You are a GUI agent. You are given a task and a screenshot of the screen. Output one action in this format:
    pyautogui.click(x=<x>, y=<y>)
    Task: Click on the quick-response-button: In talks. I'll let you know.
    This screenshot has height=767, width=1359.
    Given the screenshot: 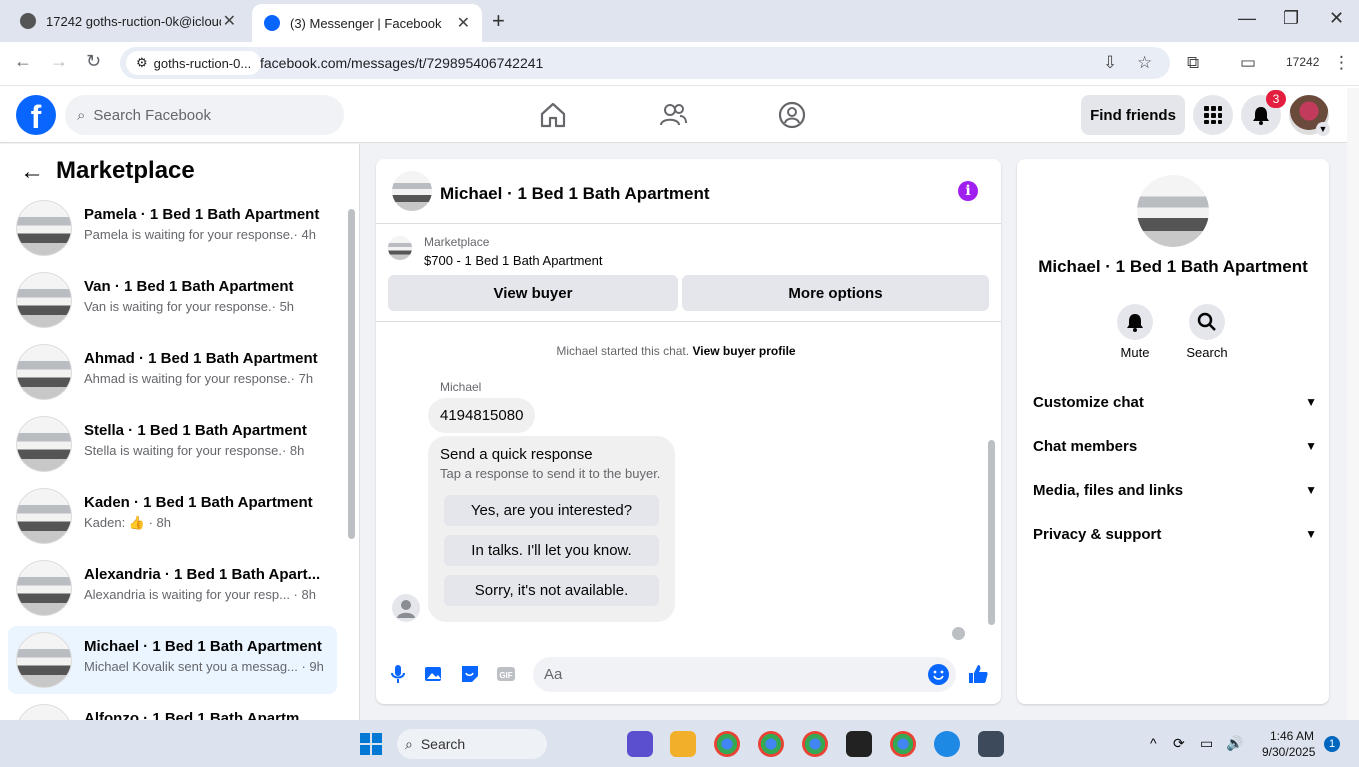 What is the action you would take?
    pyautogui.click(x=551, y=550)
    